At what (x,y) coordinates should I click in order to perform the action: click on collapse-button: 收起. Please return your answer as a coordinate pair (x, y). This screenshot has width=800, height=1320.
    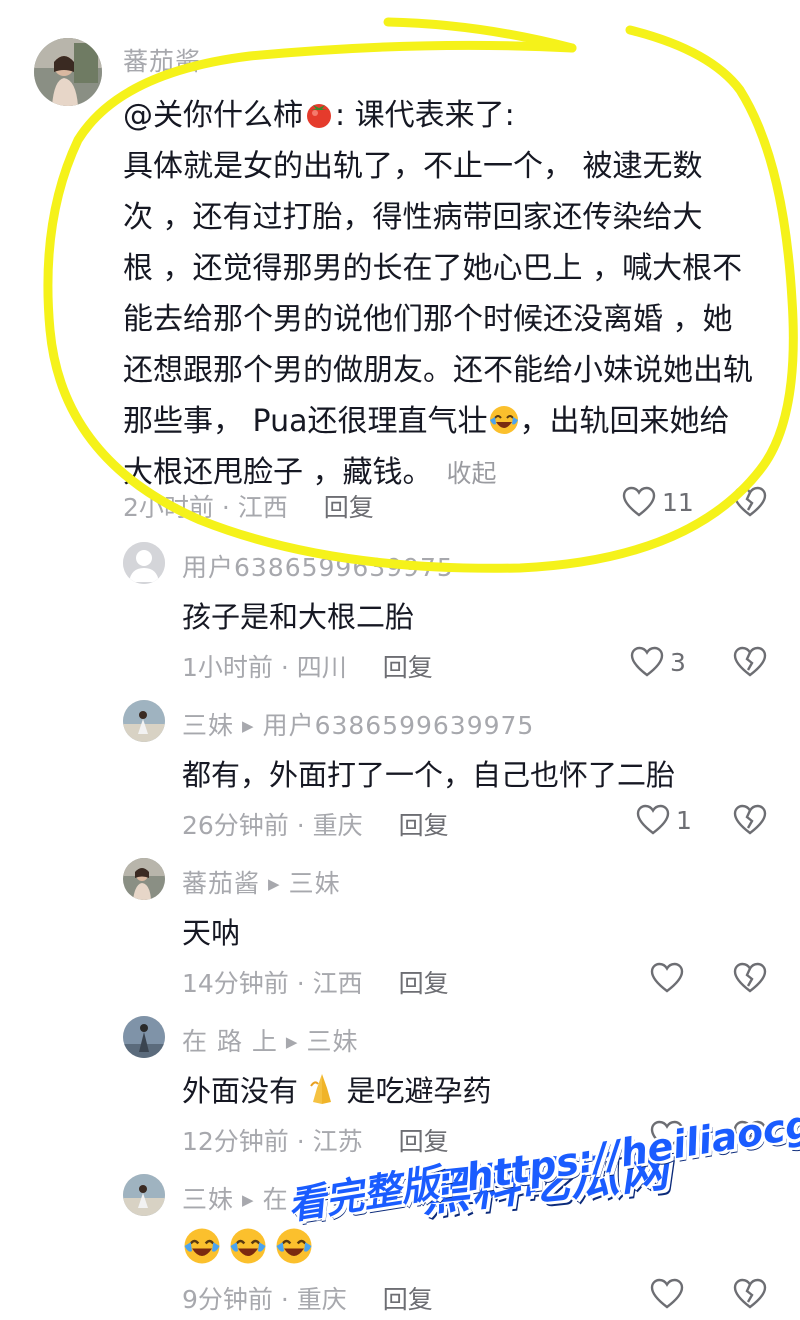
    Looking at the image, I should click on (472, 473).